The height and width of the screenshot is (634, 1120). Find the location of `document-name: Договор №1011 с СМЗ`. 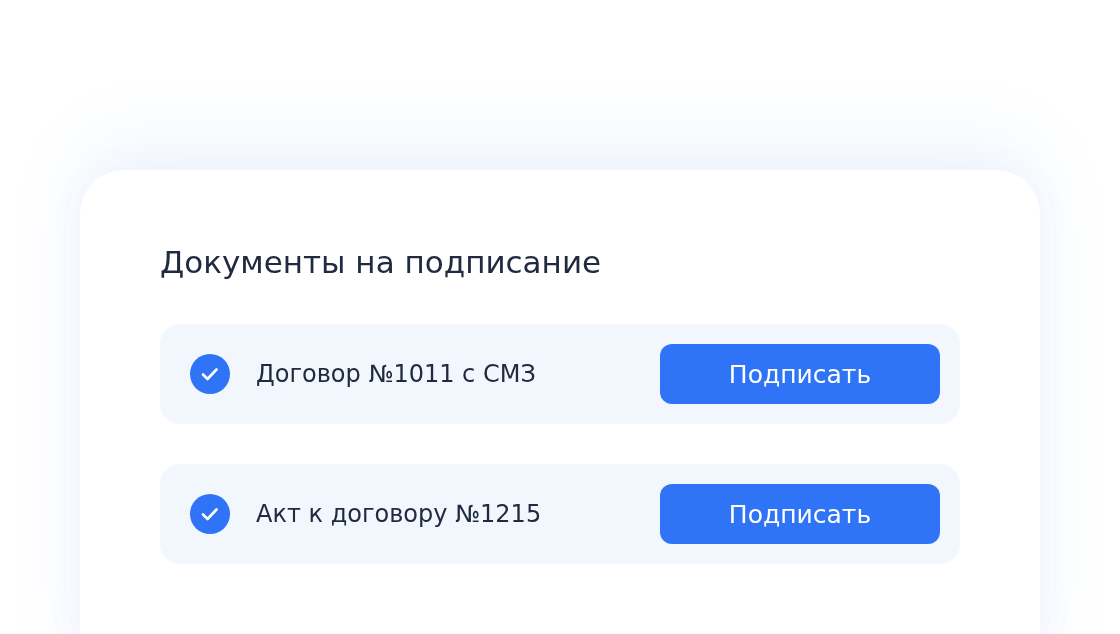

document-name: Договор №1011 с СМЗ is located at coordinates (396, 374).